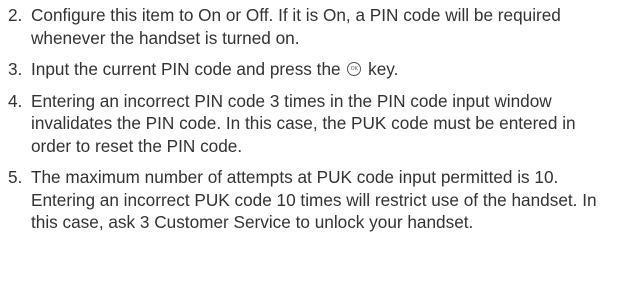 This screenshot has height=297, width=621. Describe the element at coordinates (15, 15) in the screenshot. I see `step-number: 2.` at that location.